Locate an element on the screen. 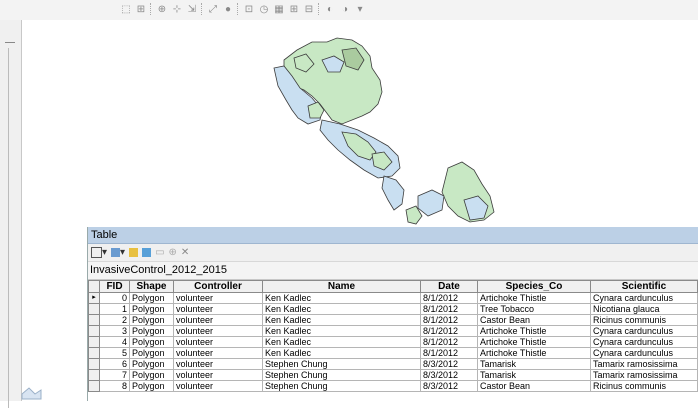 This screenshot has width=698, height=408. cell-fid: 7 is located at coordinates (114, 375).